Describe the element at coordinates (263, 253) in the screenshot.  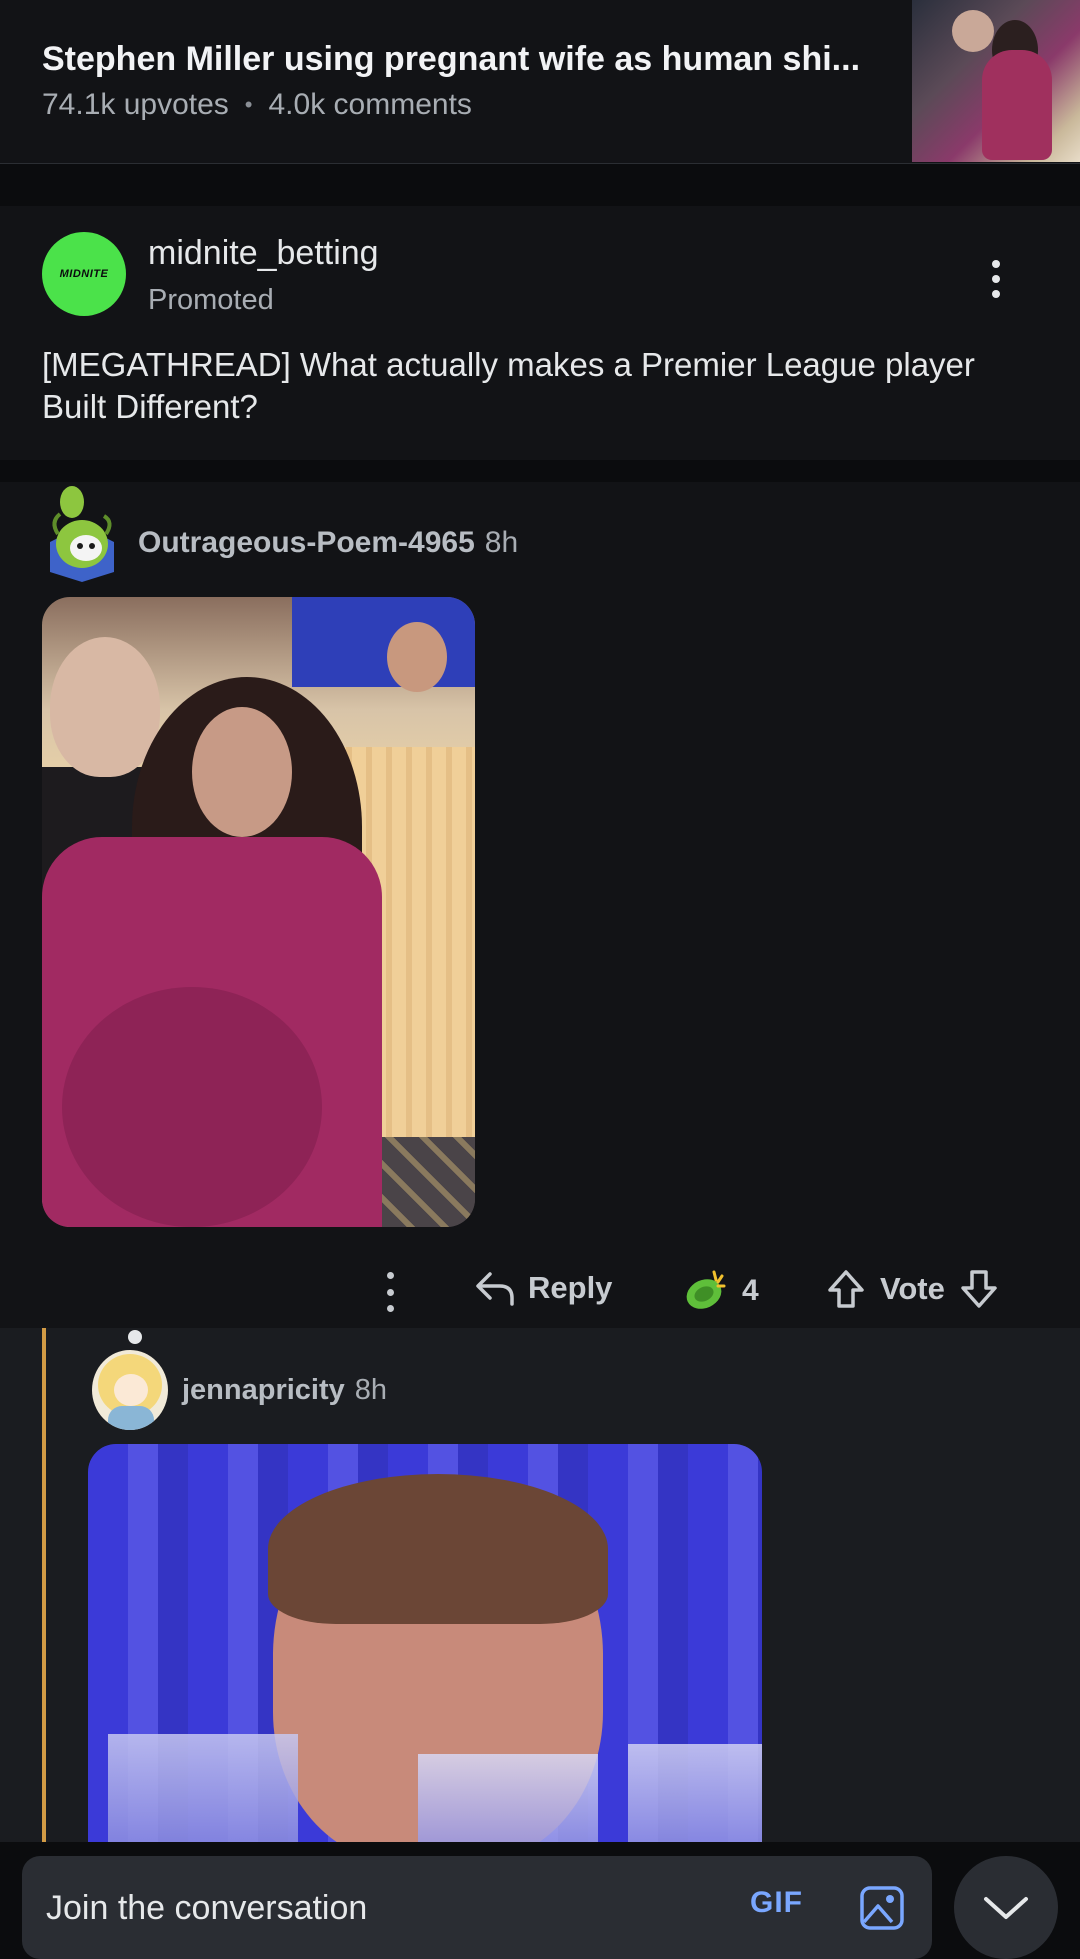
I see `advertiser-name: midnite_betting` at that location.